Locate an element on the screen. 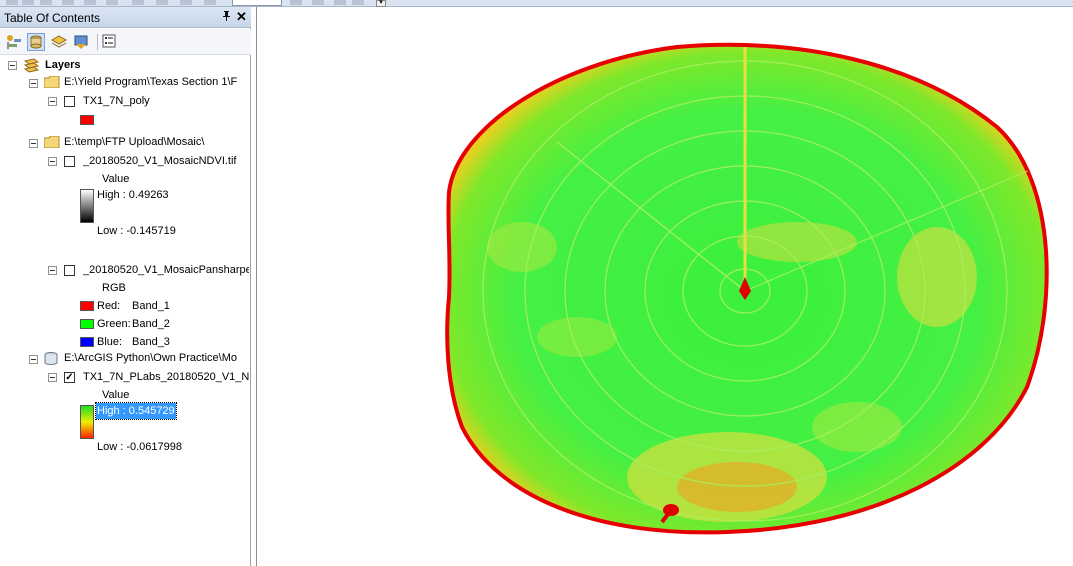 The width and height of the screenshot is (1073, 566). database-icon is located at coordinates (52, 358).